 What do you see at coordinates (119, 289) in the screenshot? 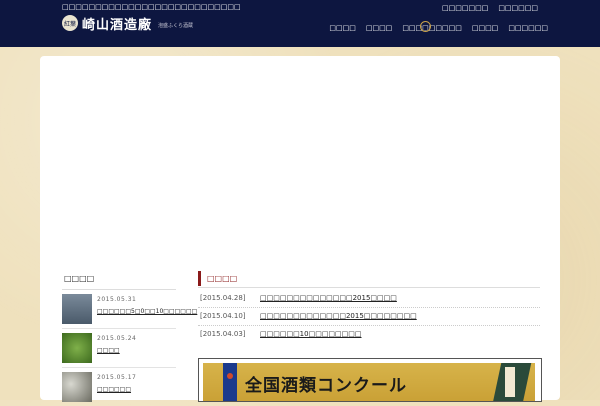
I see `sidebar-divider` at bounding box center [119, 289].